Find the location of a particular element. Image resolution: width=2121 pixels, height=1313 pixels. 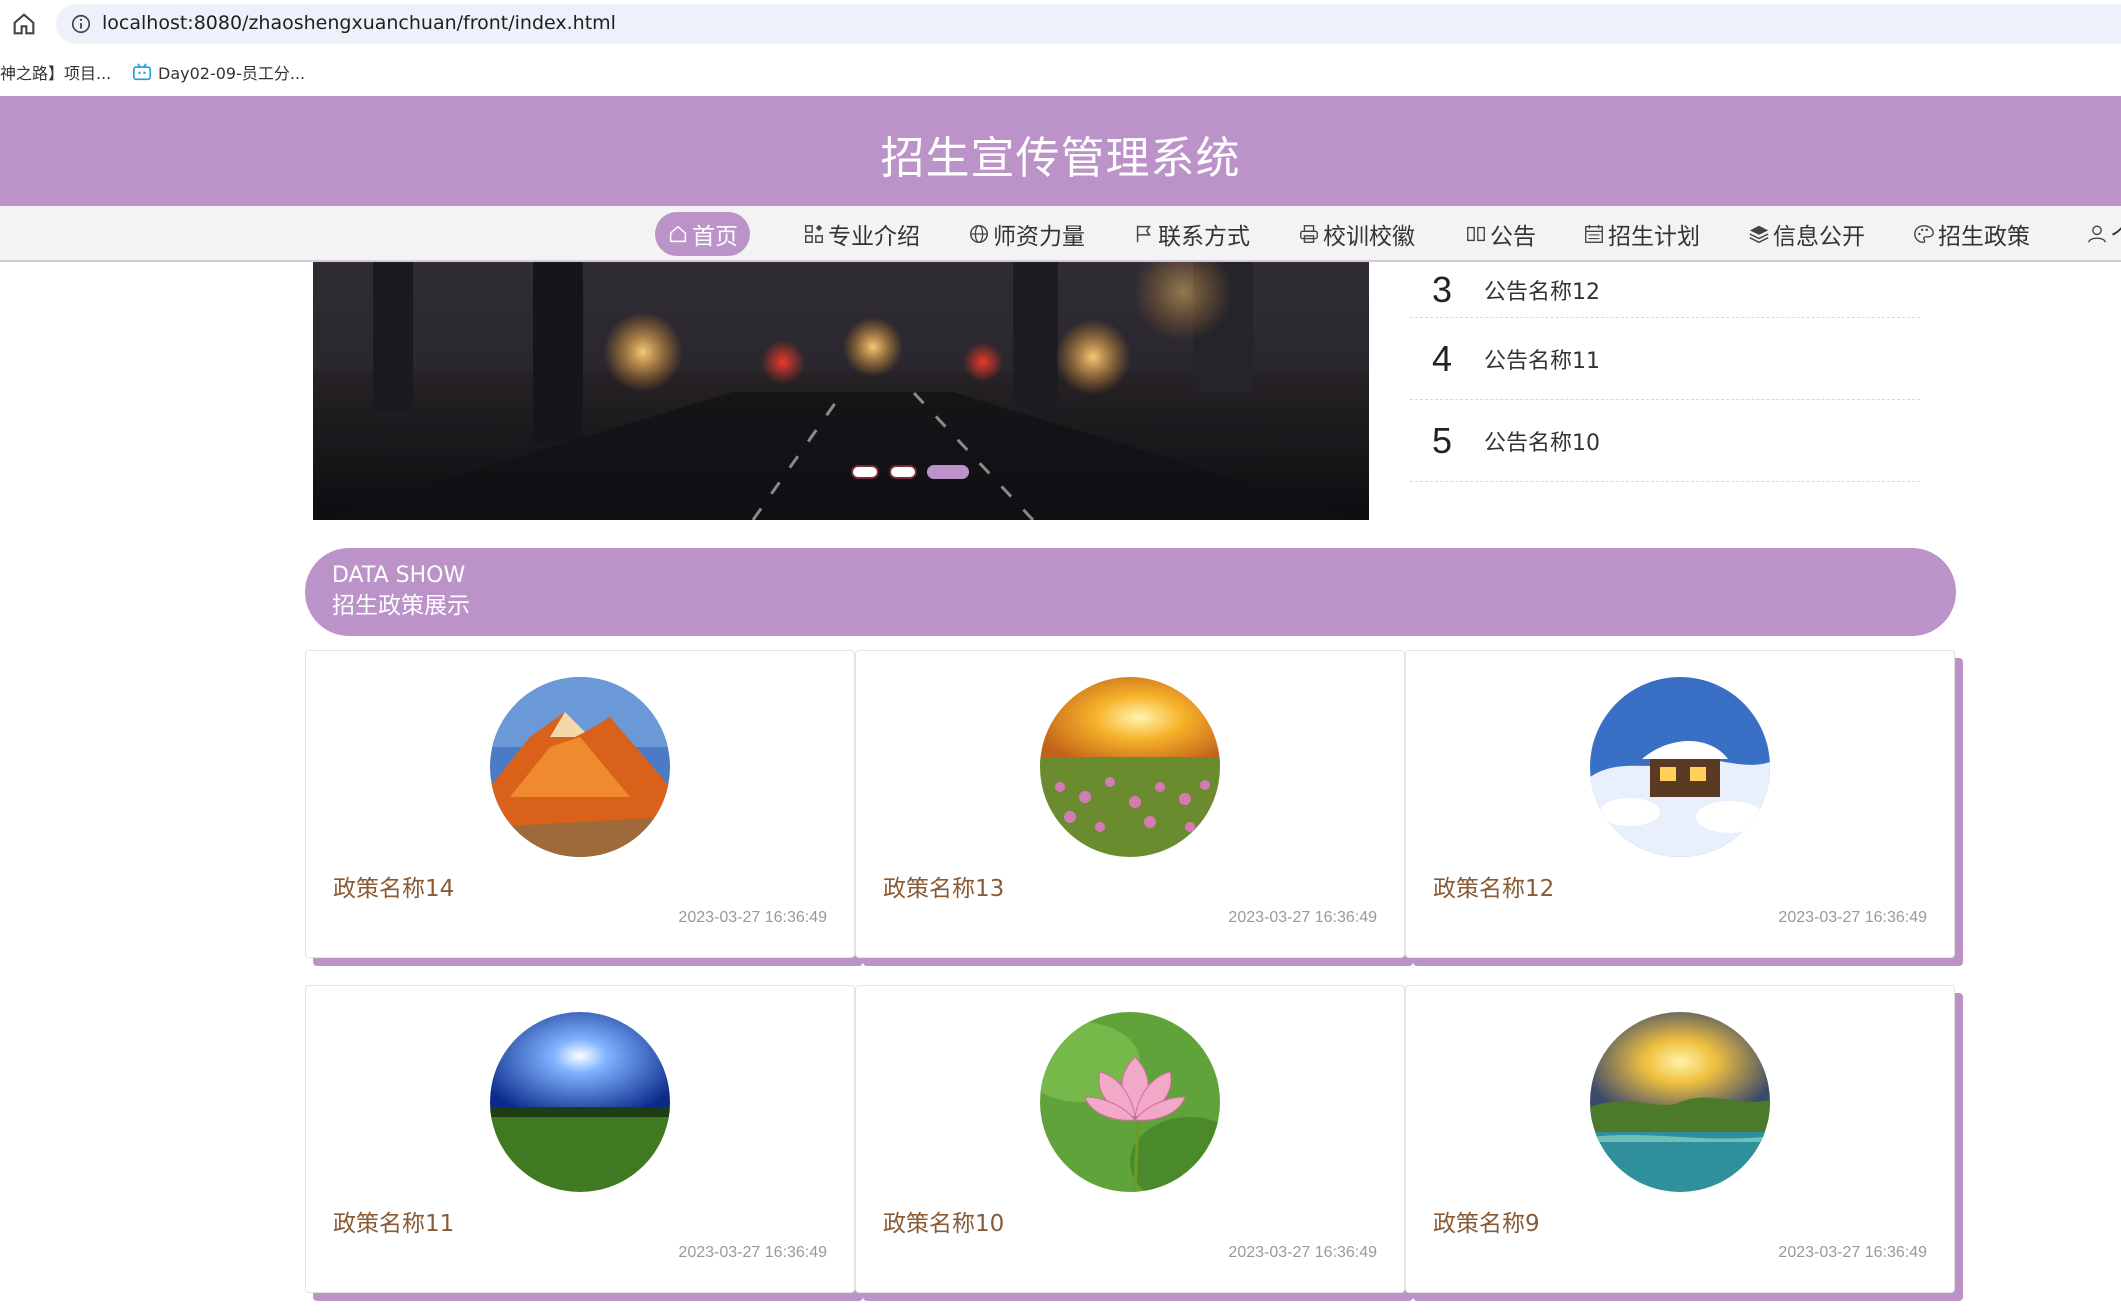

policy-card: 政策名称9 2023-03-27 16:36:49 is located at coordinates (1680, 1139).